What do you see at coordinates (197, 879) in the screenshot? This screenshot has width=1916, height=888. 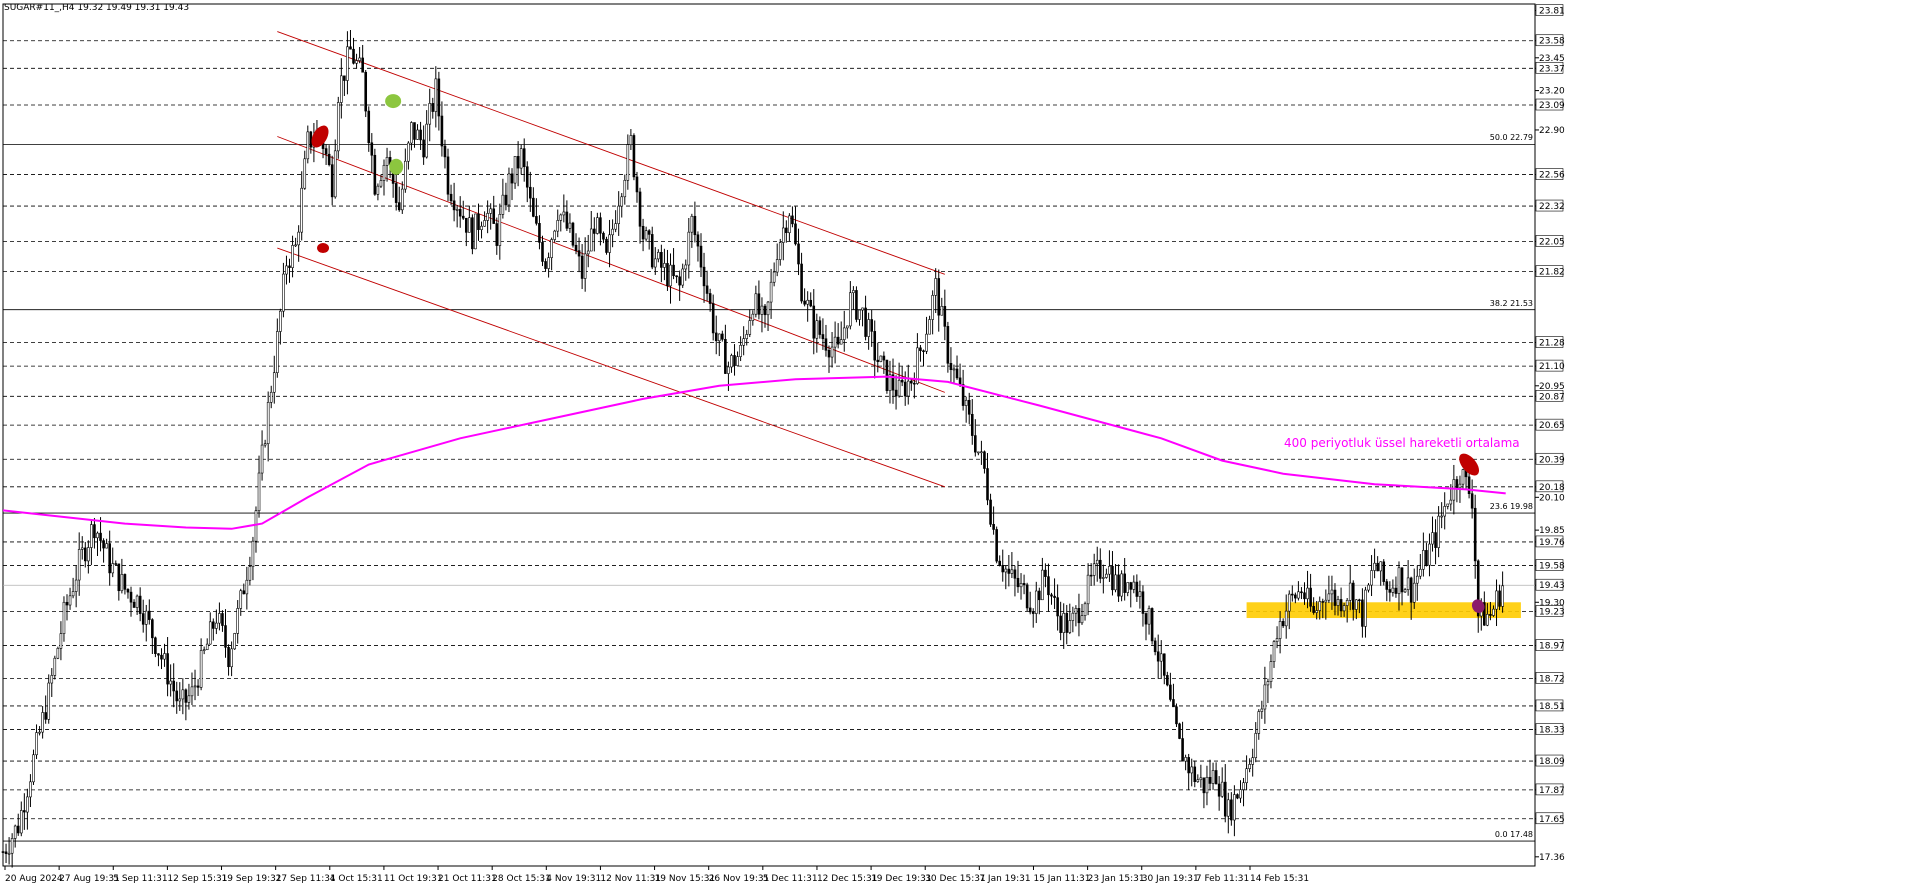 I see `time-tick-label: 12 Sep 15:31` at bounding box center [197, 879].